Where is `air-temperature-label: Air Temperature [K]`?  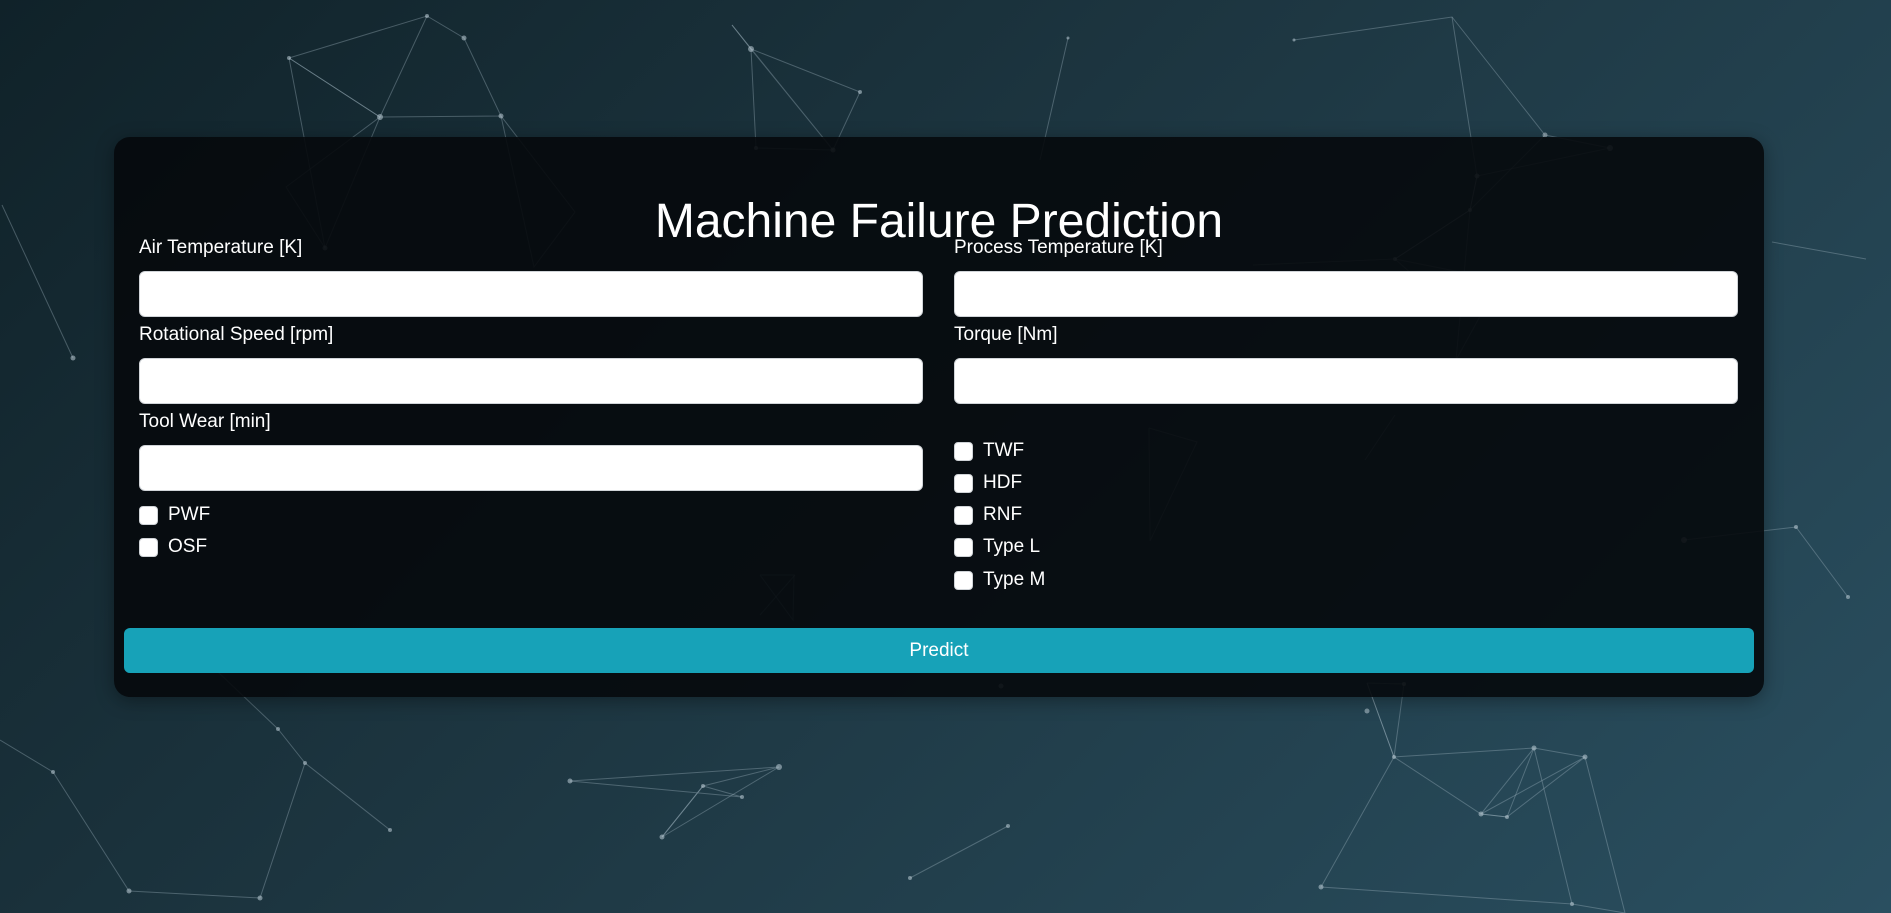 air-temperature-label: Air Temperature [K] is located at coordinates (221, 247).